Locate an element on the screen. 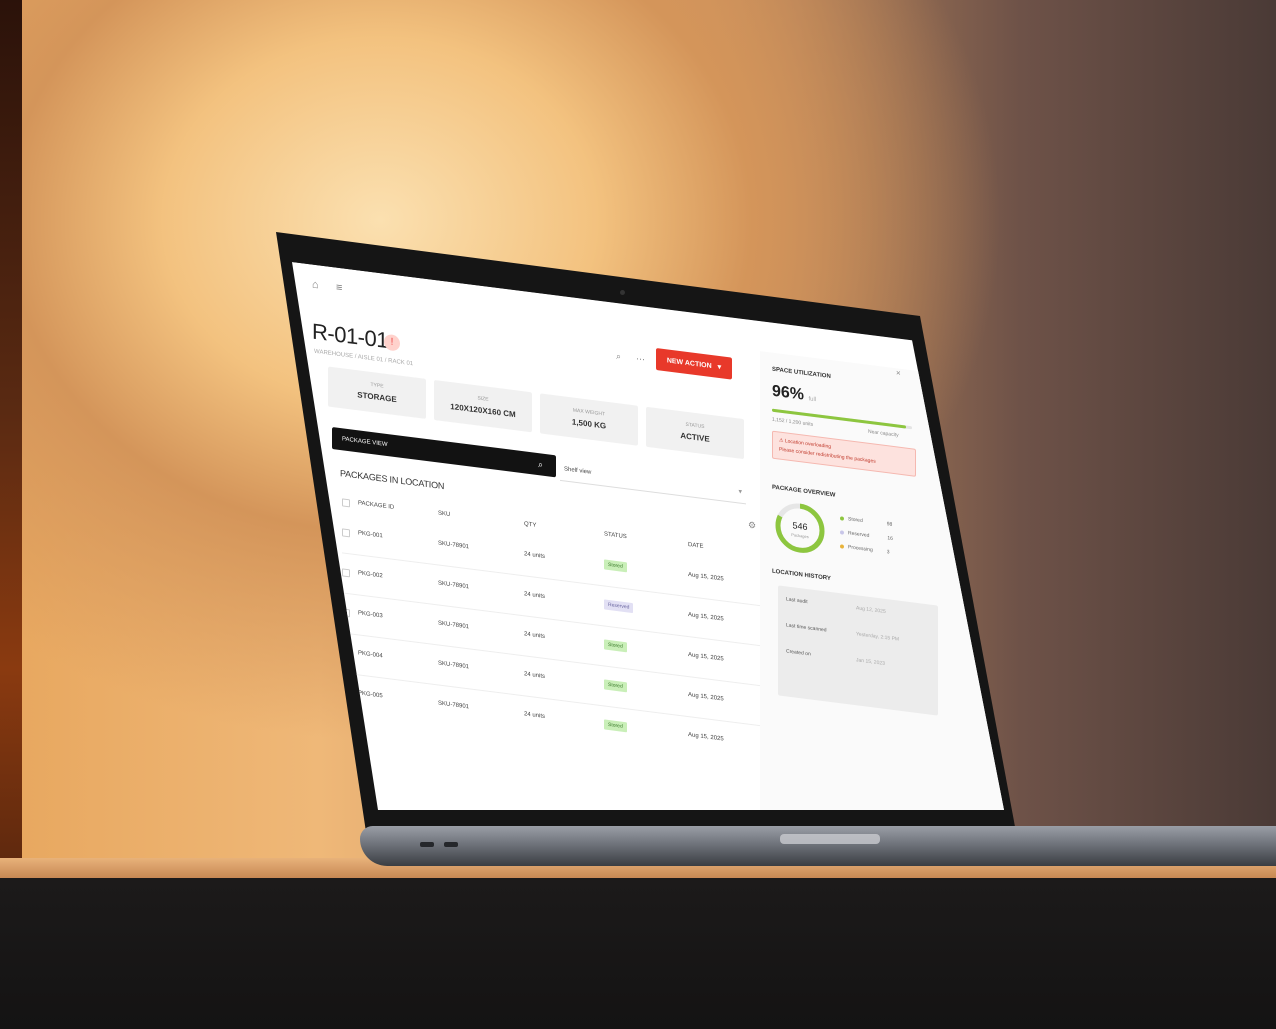 The image size is (1276, 1029). history-value: Aug 12, 2025 is located at coordinates (871, 610).